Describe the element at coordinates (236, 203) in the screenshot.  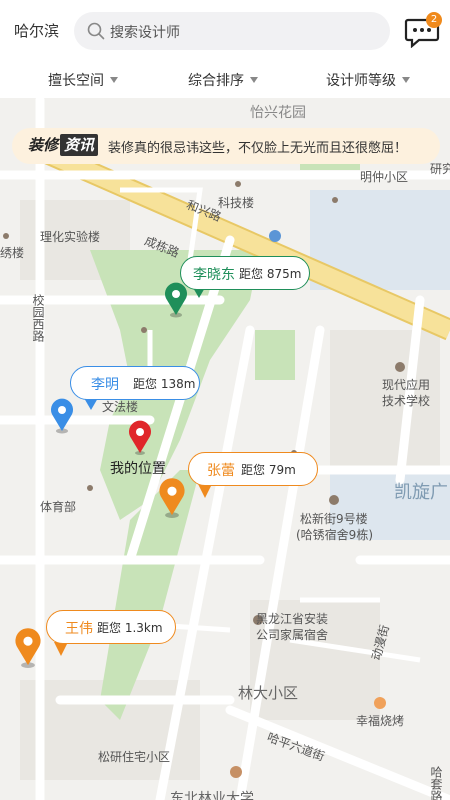
I see `map-label: 科技楼` at that location.